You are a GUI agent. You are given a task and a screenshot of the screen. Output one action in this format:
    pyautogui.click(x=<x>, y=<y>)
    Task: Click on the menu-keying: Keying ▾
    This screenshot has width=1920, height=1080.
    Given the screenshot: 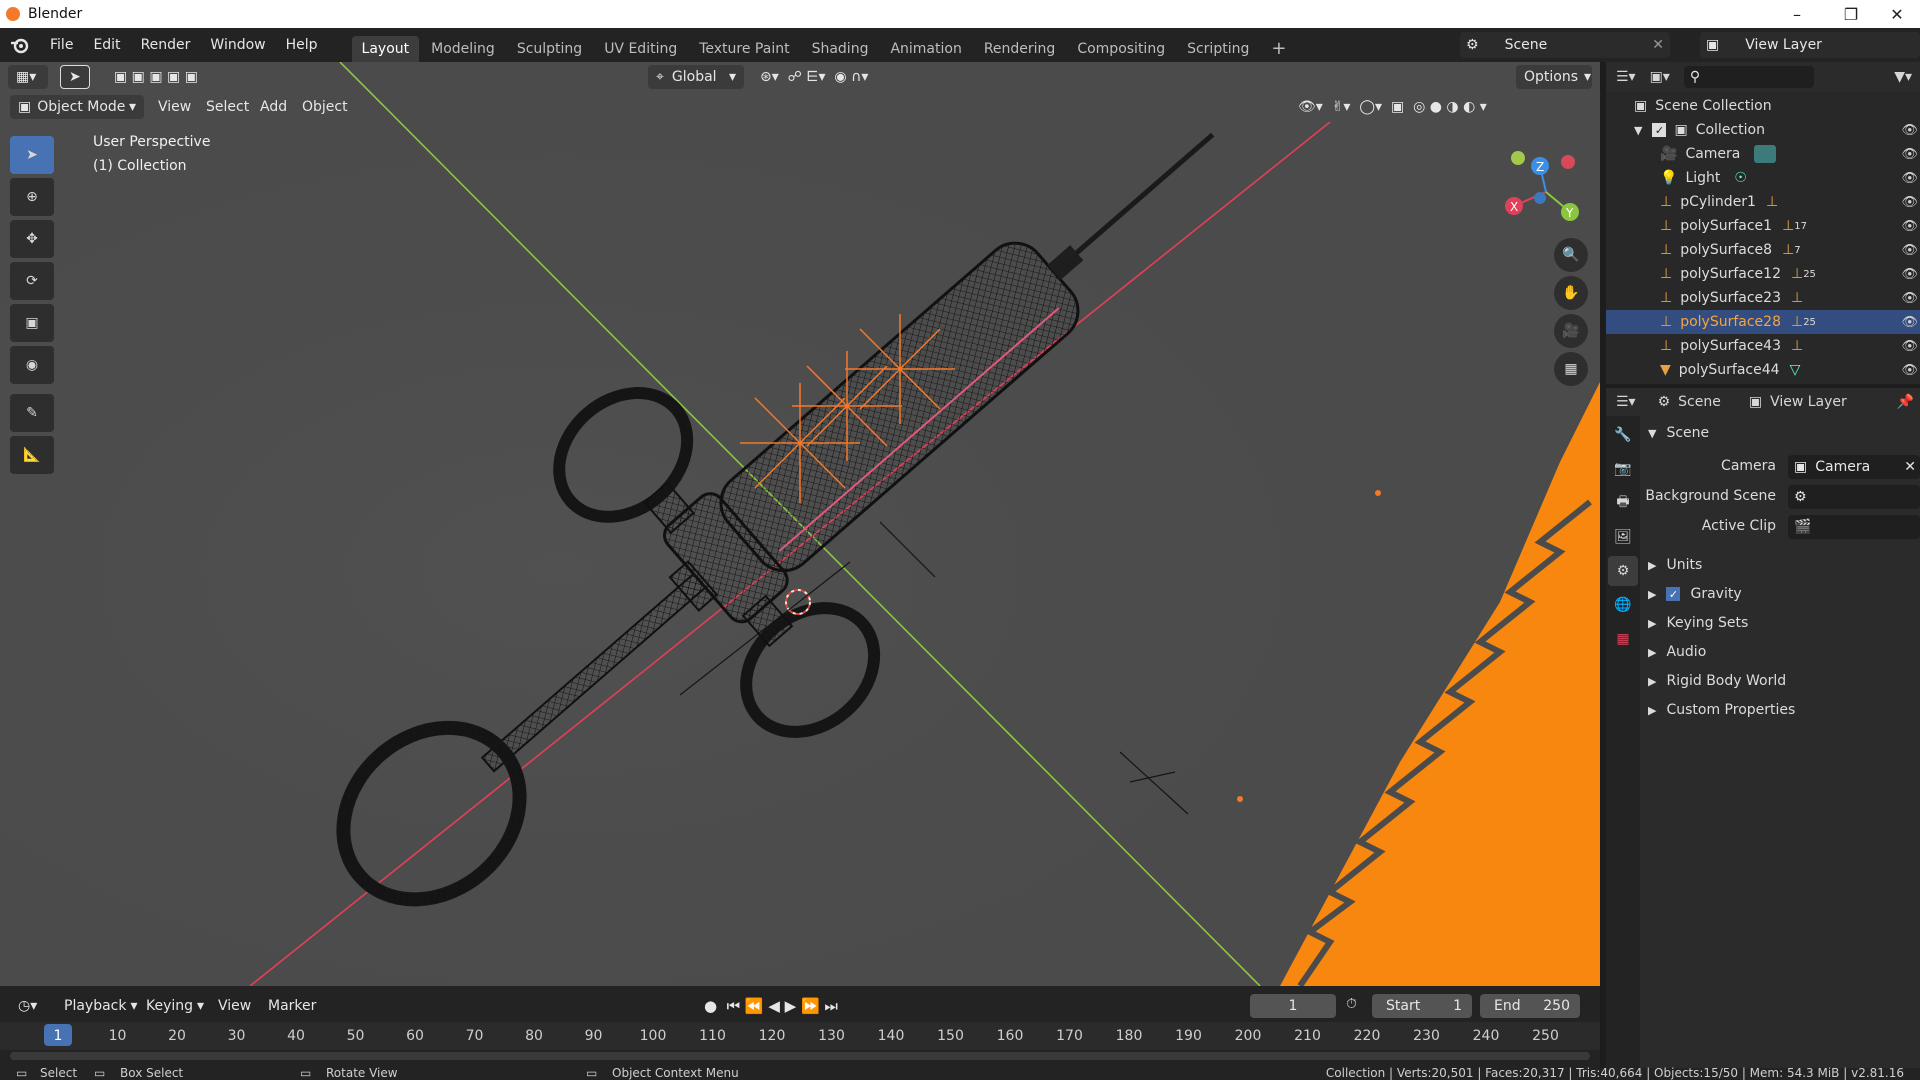 What is the action you would take?
    pyautogui.click(x=175, y=1006)
    